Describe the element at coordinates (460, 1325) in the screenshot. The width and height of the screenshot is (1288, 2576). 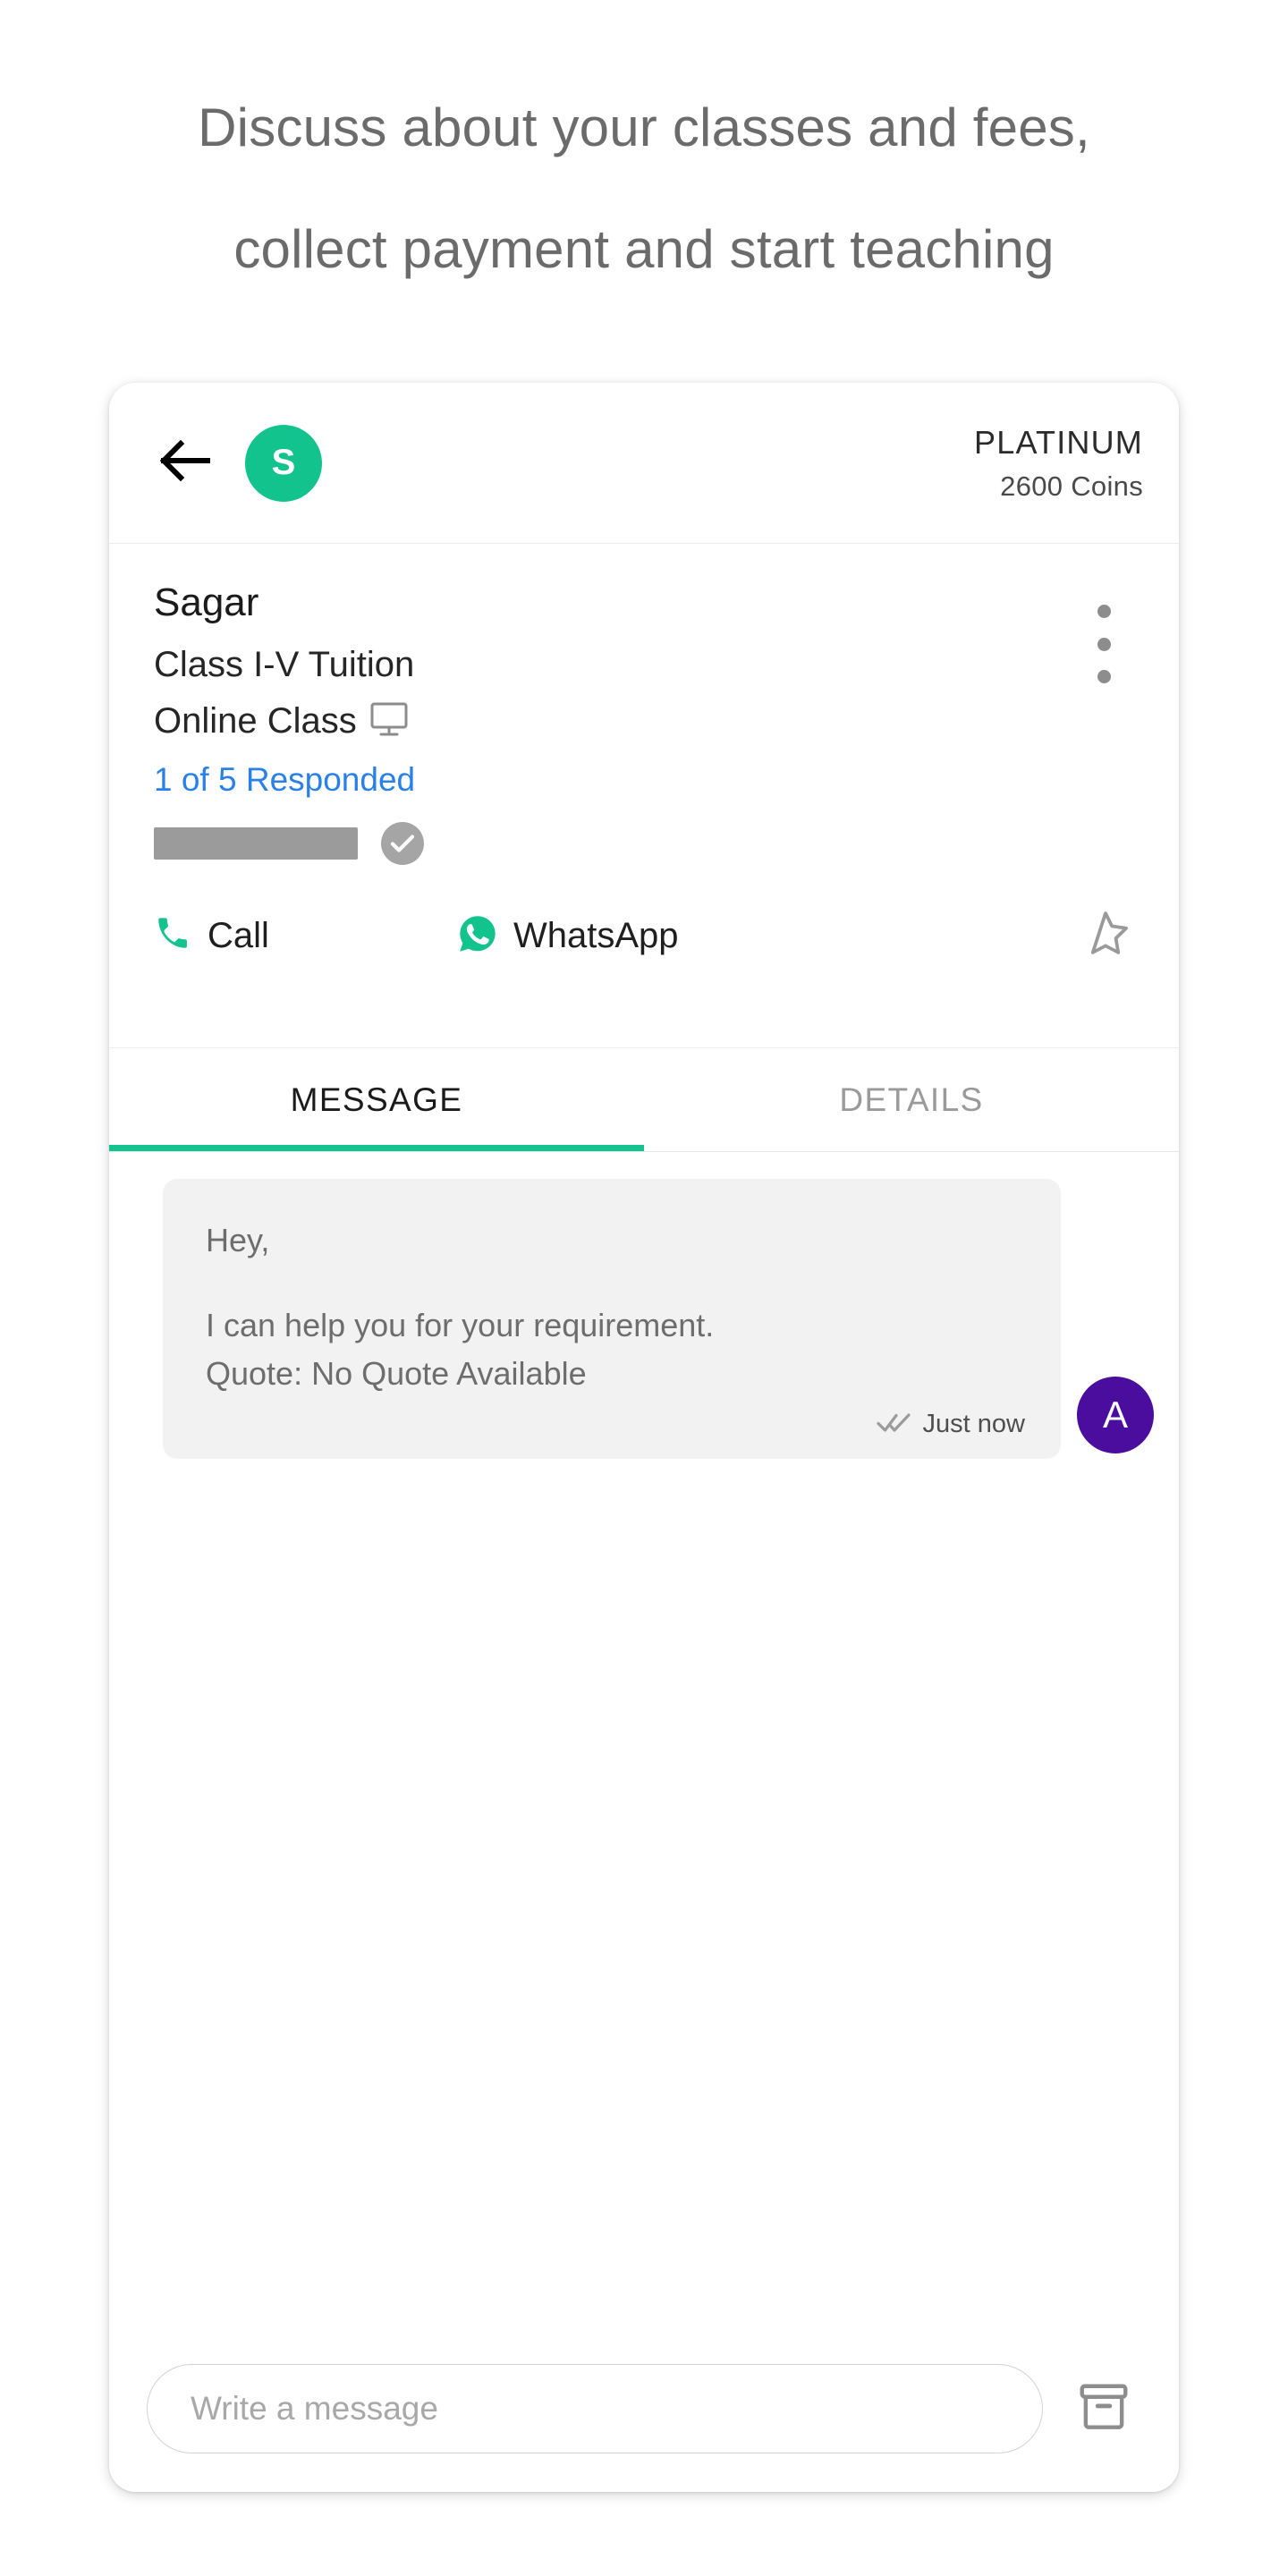
I see `message-body-line-1: I can help you for your requirement.` at that location.